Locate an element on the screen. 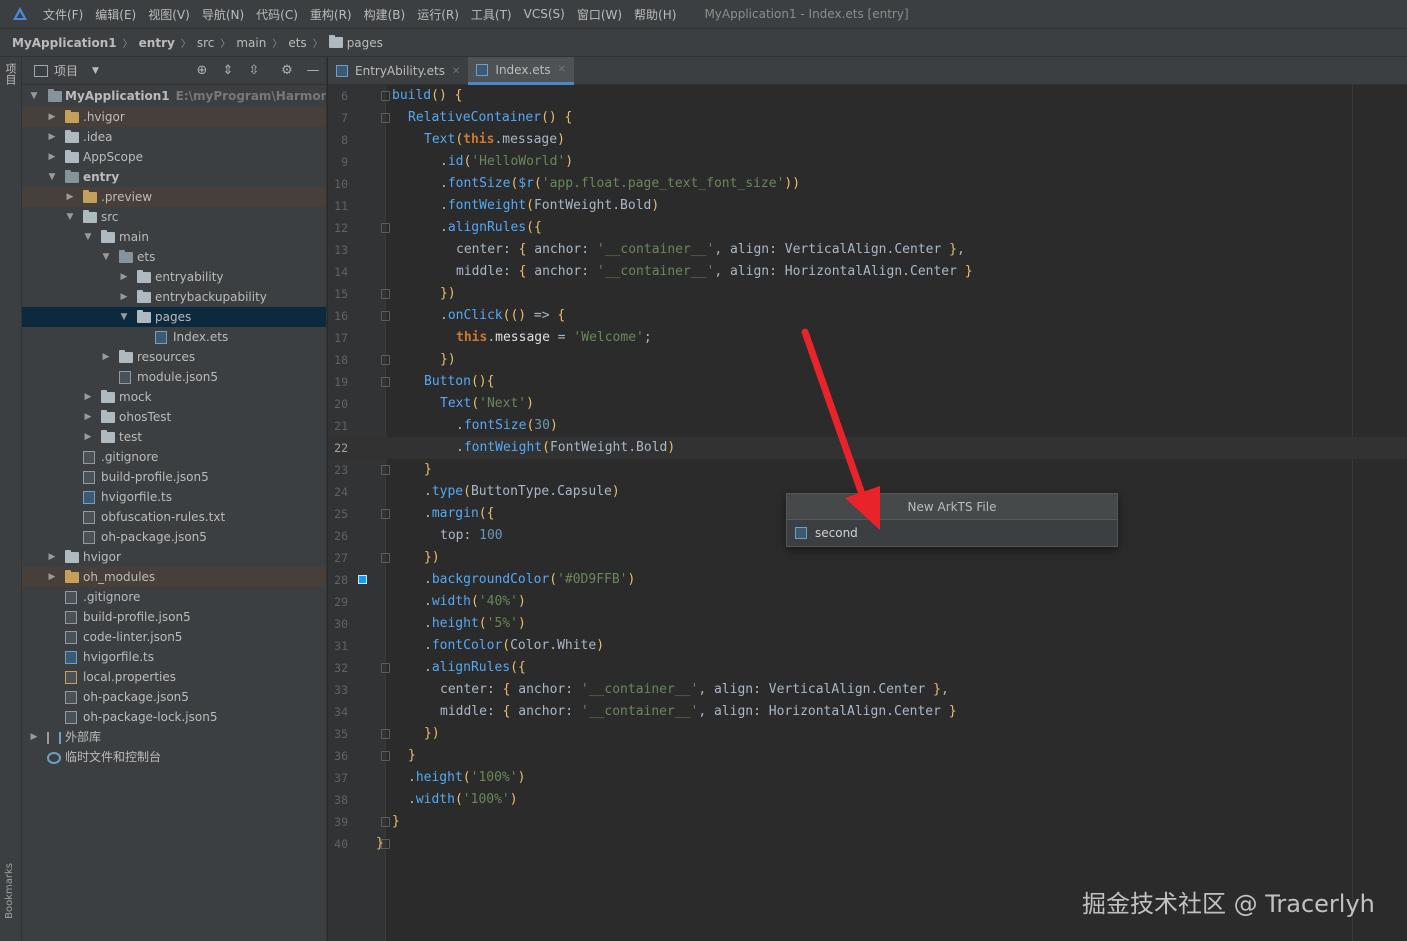 The image size is (1407, 941). code-line: 29 .width('40%') is located at coordinates (867, 602).